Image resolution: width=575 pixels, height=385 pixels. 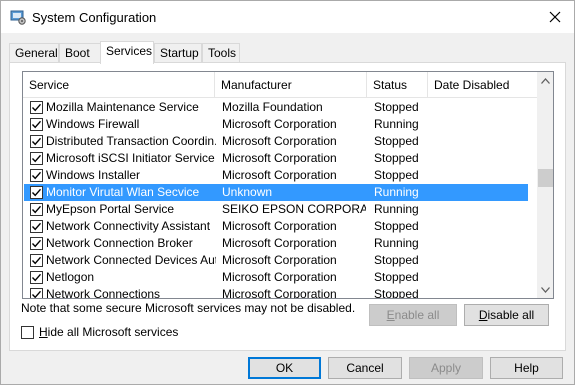 I want to click on tab-services: Services, so click(x=127, y=52).